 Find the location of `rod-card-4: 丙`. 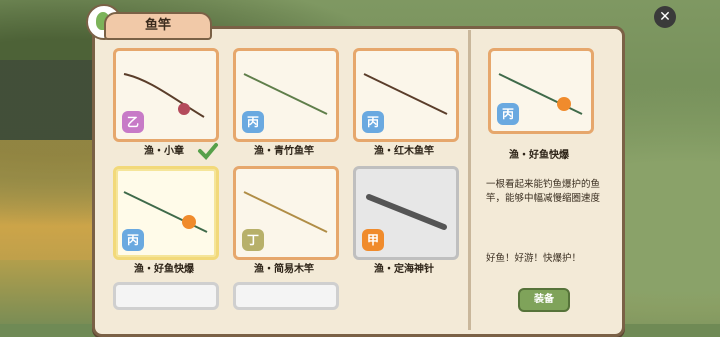

rod-card-4: 丙 is located at coordinates (166, 213).